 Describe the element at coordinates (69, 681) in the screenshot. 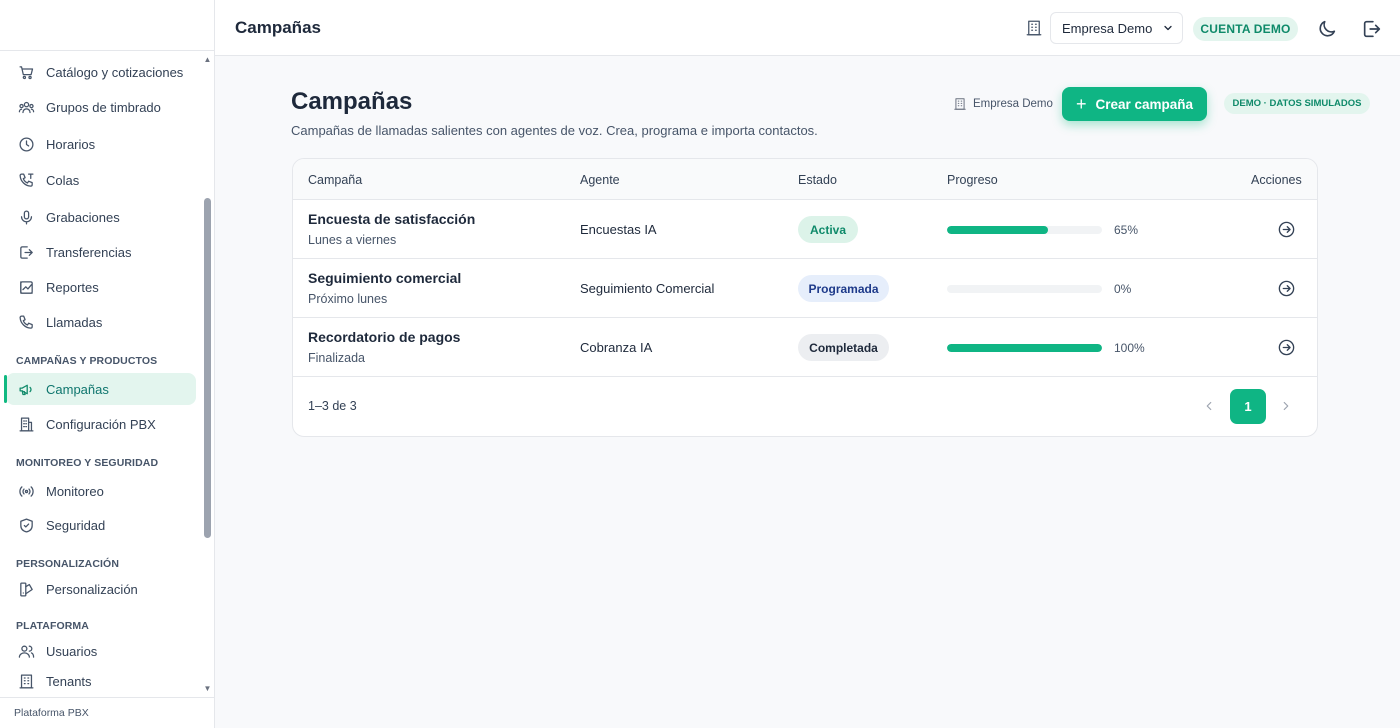

I see `sidebar-item-label: Tenants` at that location.